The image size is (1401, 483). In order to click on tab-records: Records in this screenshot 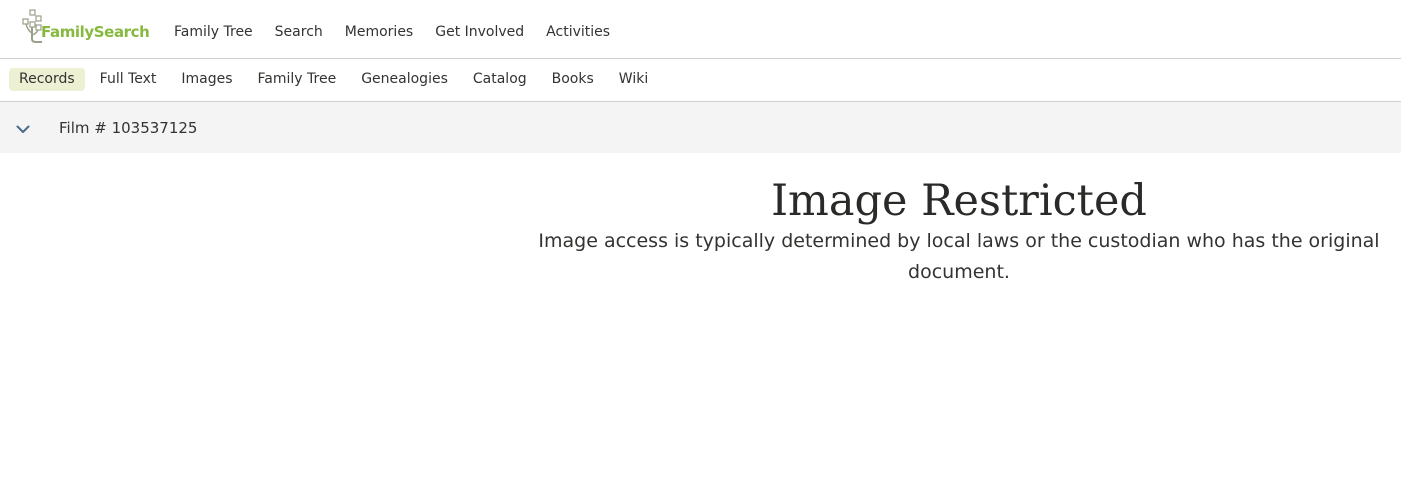, I will do `click(47, 79)`.